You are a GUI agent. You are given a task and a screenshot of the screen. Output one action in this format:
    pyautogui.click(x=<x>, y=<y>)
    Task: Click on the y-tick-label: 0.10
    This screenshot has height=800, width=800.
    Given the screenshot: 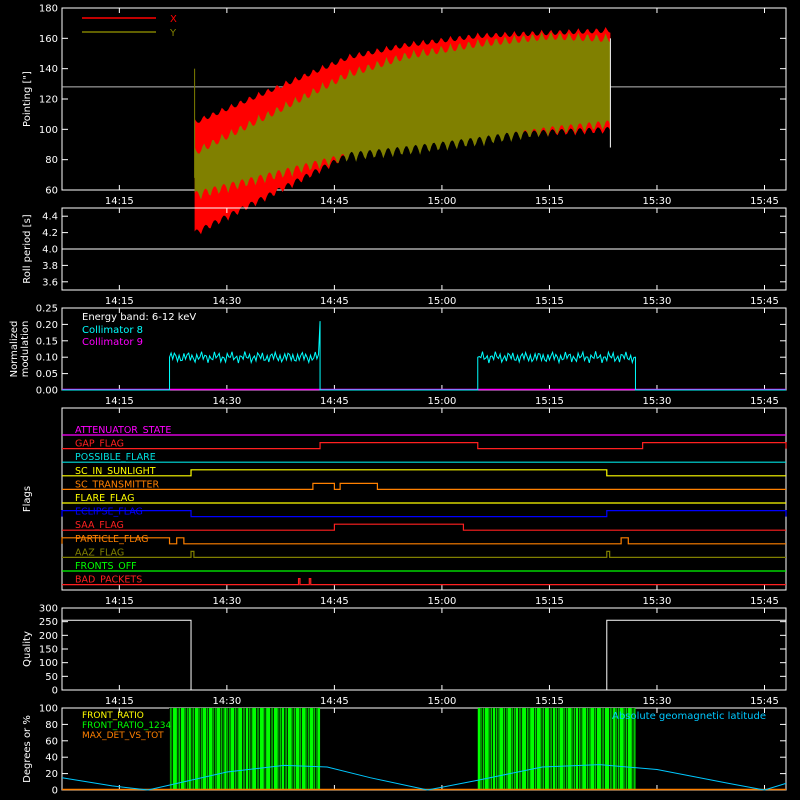 What is the action you would take?
    pyautogui.click(x=47, y=358)
    